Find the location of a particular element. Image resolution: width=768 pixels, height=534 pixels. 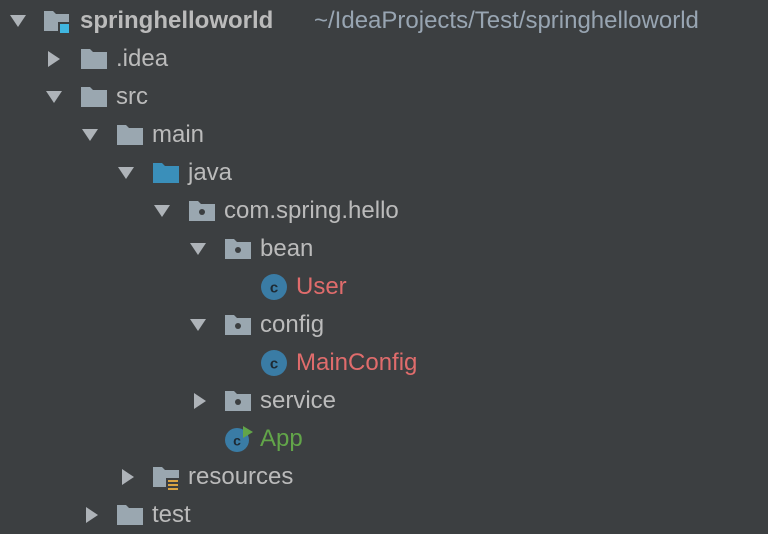

project-path: ~/IdeaProjects/Test/springhelloworld is located at coordinates (506, 20).